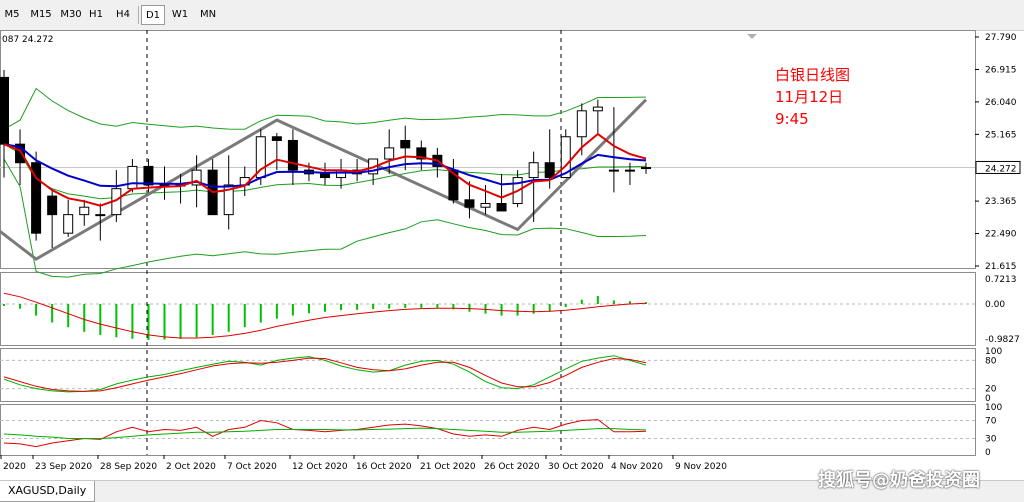 This screenshot has height=502, width=1024. I want to click on timeframe-m5-button: M5, so click(12, 15).